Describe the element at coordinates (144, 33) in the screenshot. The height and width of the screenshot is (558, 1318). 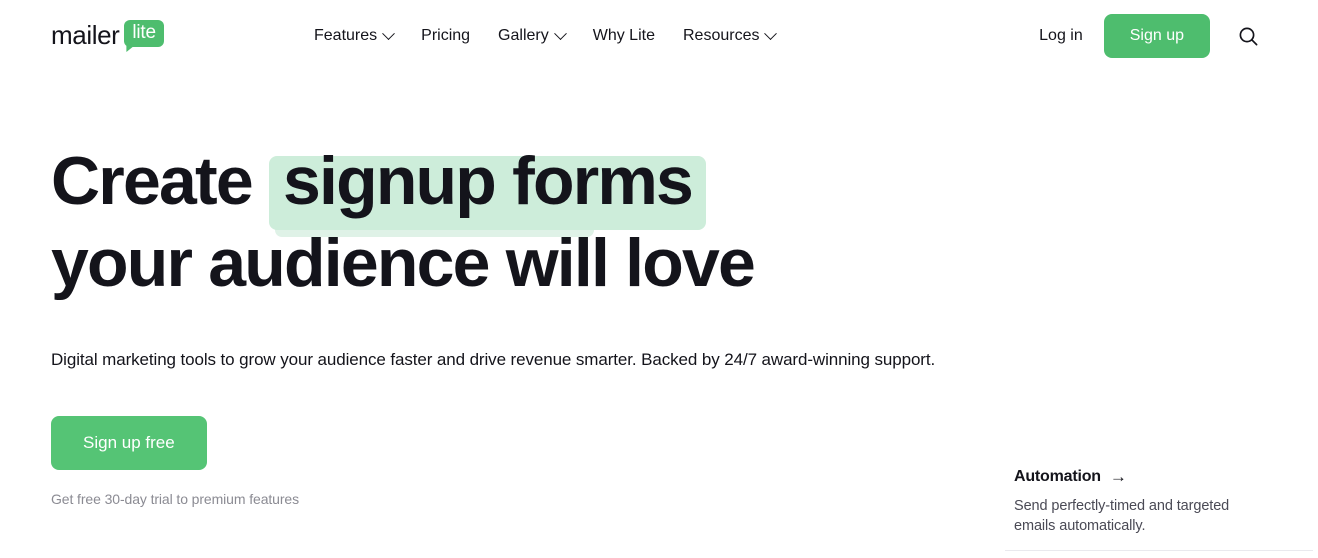
I see `logo-lite-badge: lite` at that location.